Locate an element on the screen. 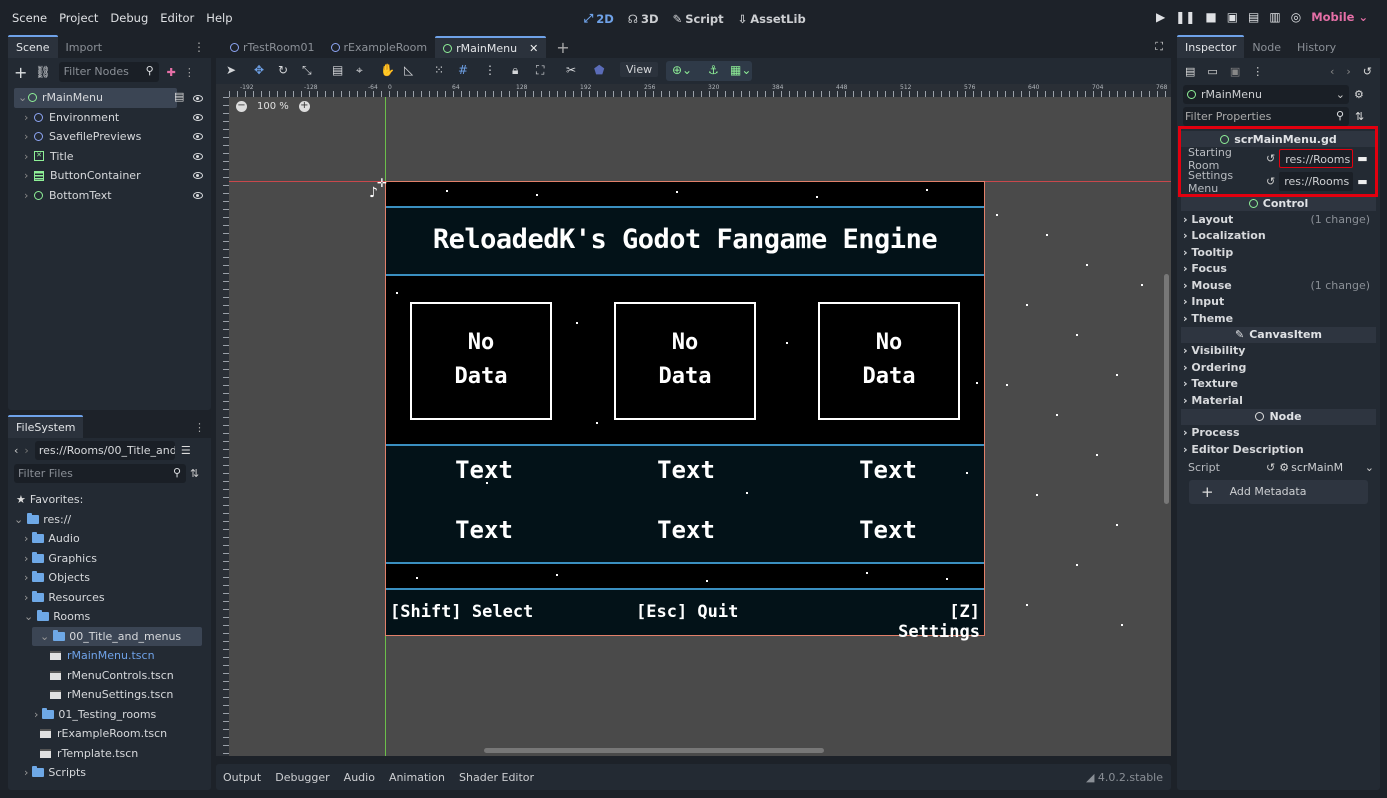 This screenshot has height=798, width=1387. tree-node: › Environment is located at coordinates (109, 118).